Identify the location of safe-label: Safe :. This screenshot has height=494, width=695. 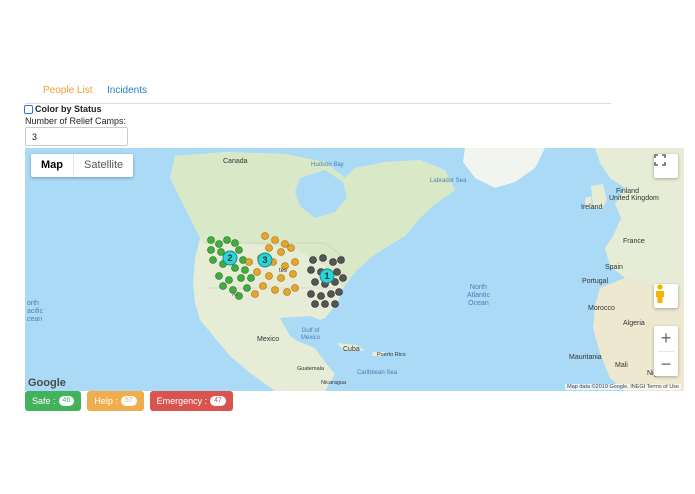
(44, 401).